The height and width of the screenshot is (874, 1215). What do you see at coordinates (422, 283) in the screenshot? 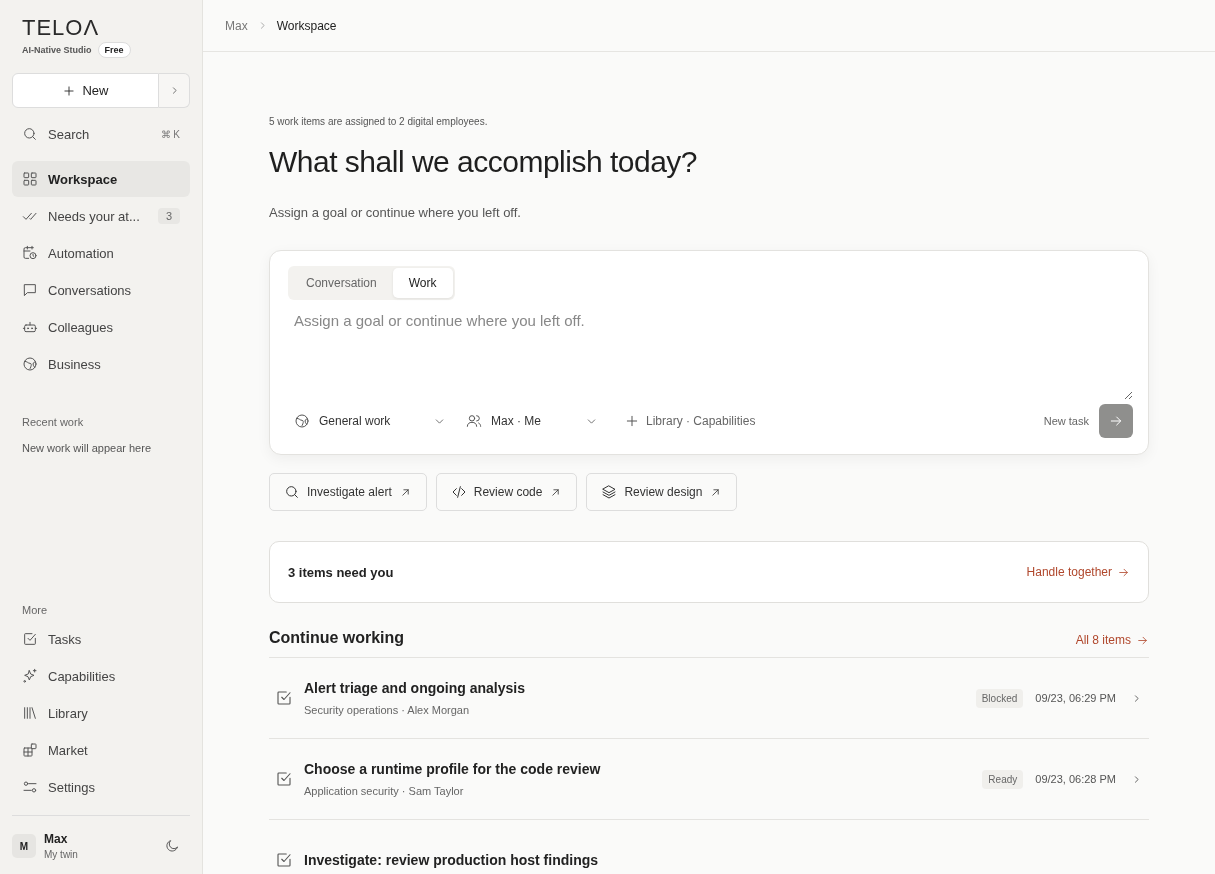
I see `mode-tab: Work` at bounding box center [422, 283].